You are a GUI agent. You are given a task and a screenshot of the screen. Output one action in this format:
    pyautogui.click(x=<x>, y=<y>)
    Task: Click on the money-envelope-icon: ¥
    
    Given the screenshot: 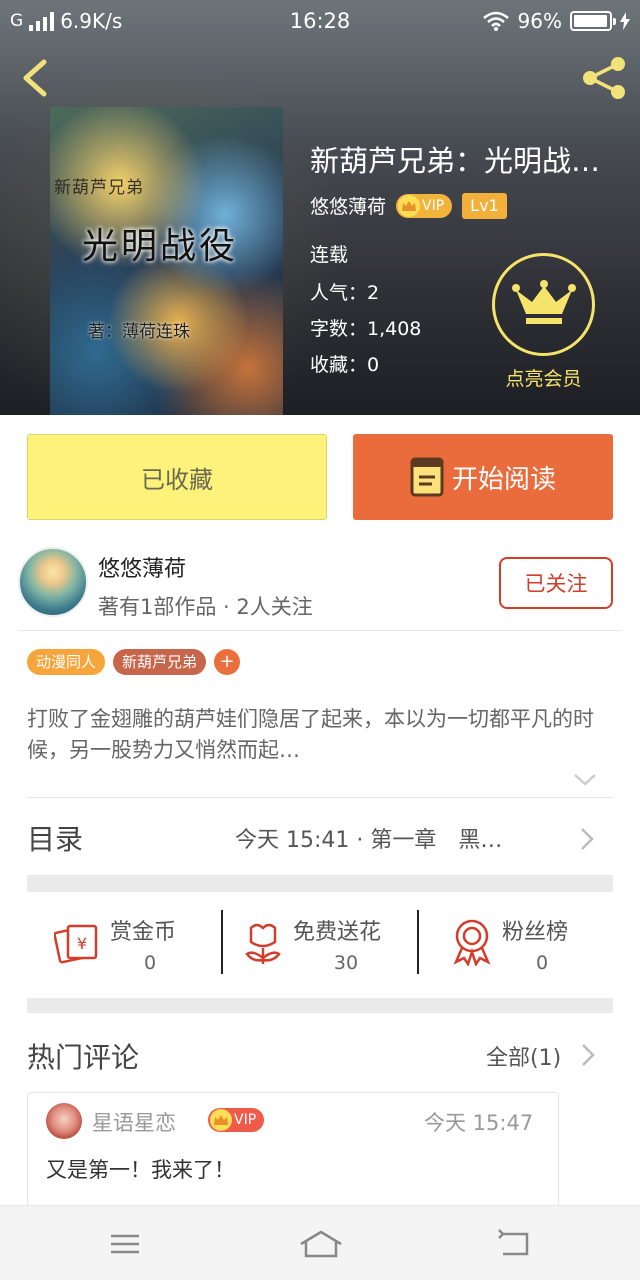 What is the action you would take?
    pyautogui.click(x=76, y=944)
    